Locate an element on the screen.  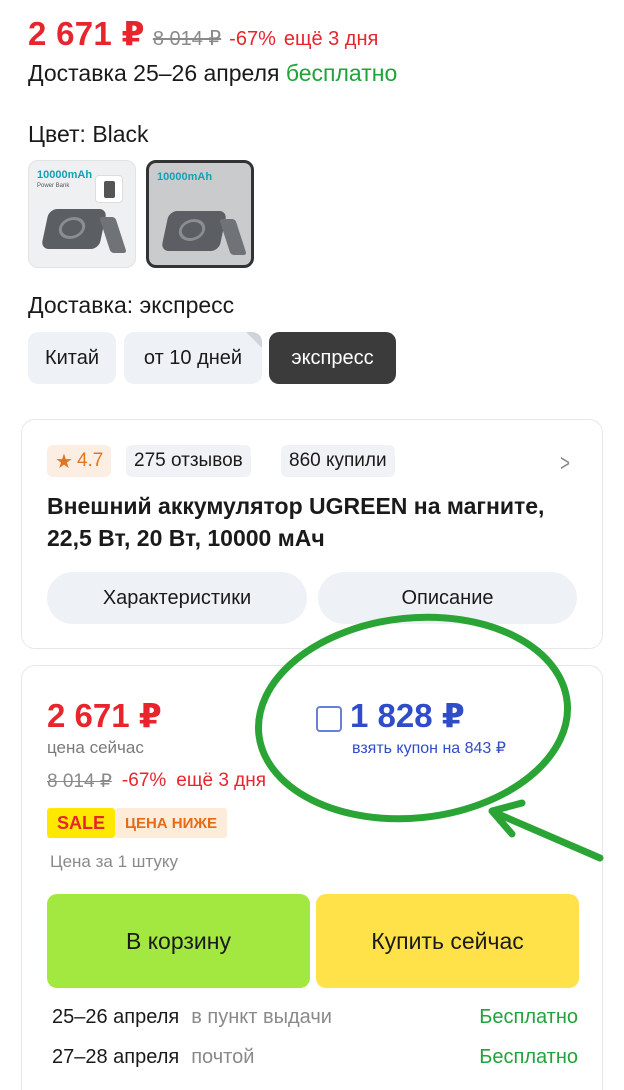
delivery-option-row: 27–28 апреля почтой Бесплатно is located at coordinates (315, 1057).